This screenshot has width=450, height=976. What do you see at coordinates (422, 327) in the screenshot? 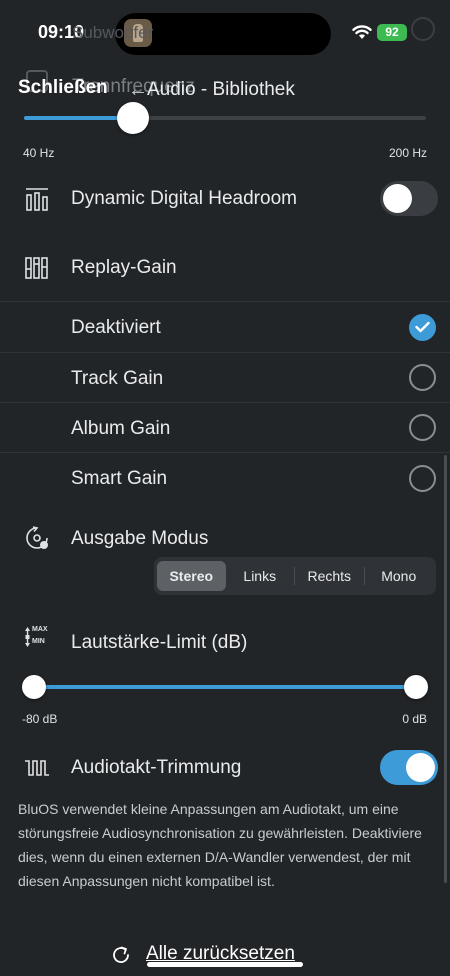
I see `check-icon` at bounding box center [422, 327].